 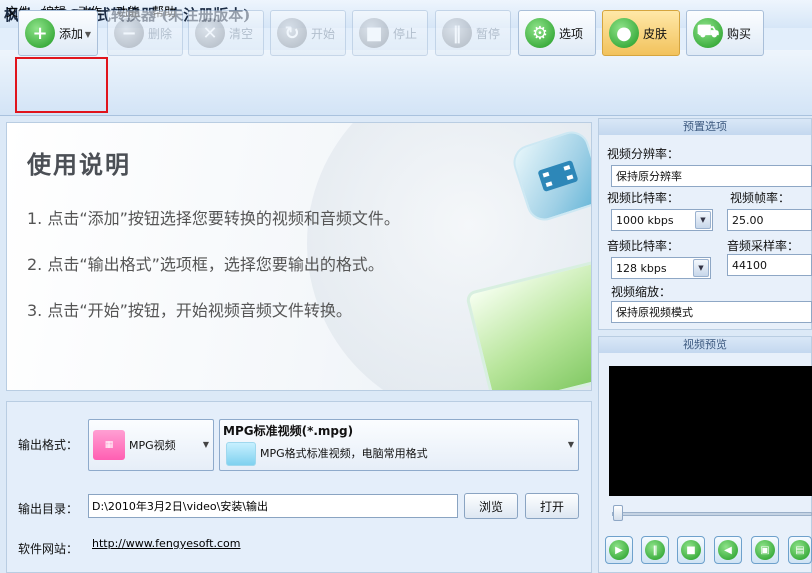 What do you see at coordinates (308, 33) in the screenshot?
I see `start-button: ↻ 开始` at bounding box center [308, 33].